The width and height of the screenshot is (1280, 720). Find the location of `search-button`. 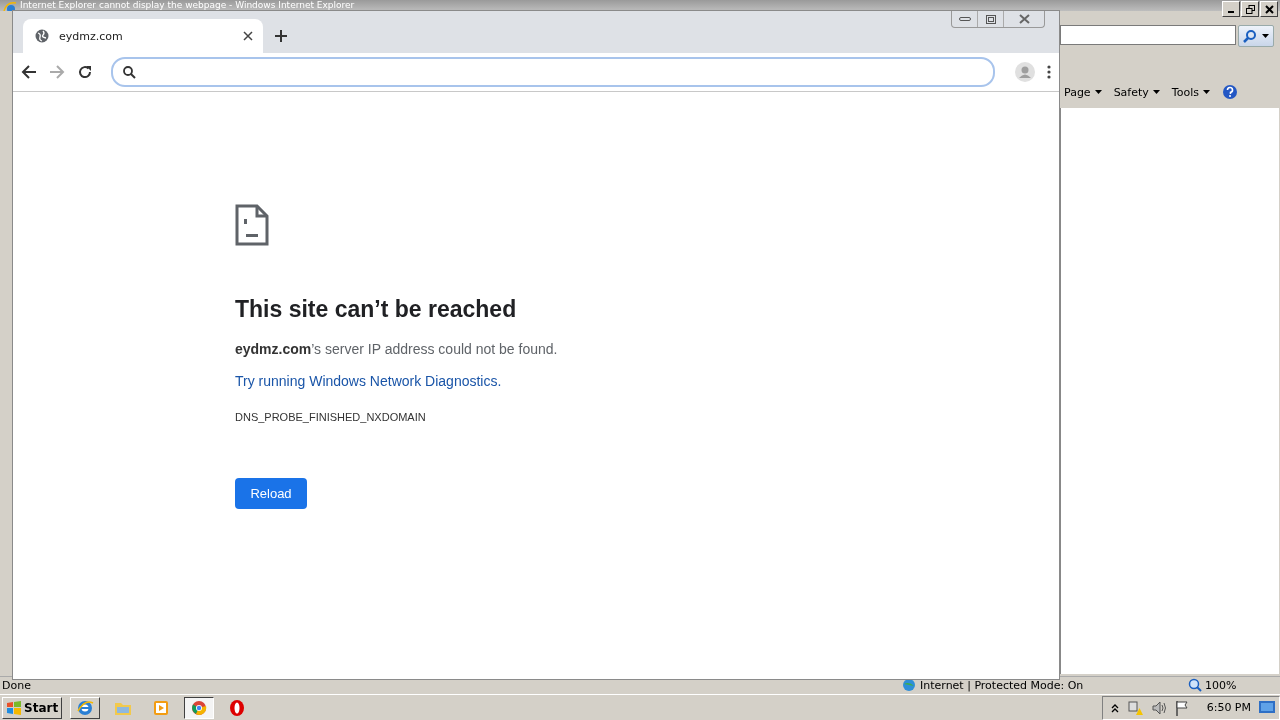

search-button is located at coordinates (1256, 36).